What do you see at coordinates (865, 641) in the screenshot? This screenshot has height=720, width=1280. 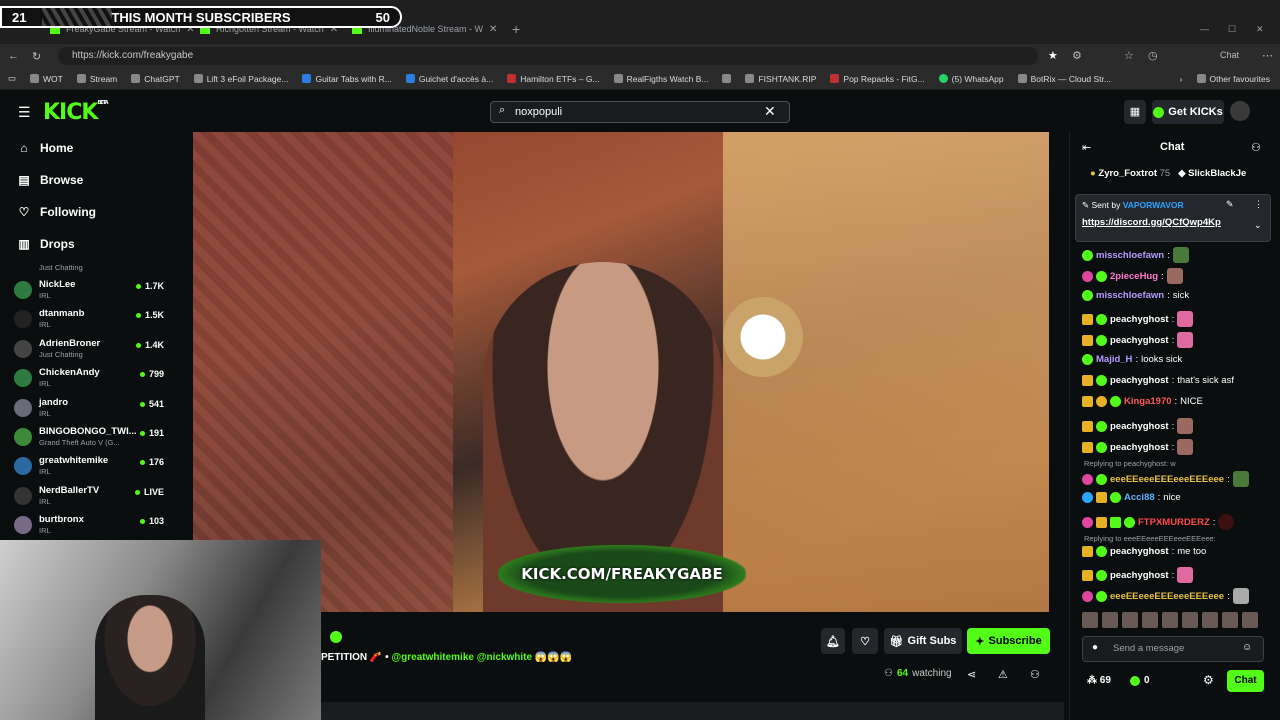 I see `follow-button: ♡` at bounding box center [865, 641].